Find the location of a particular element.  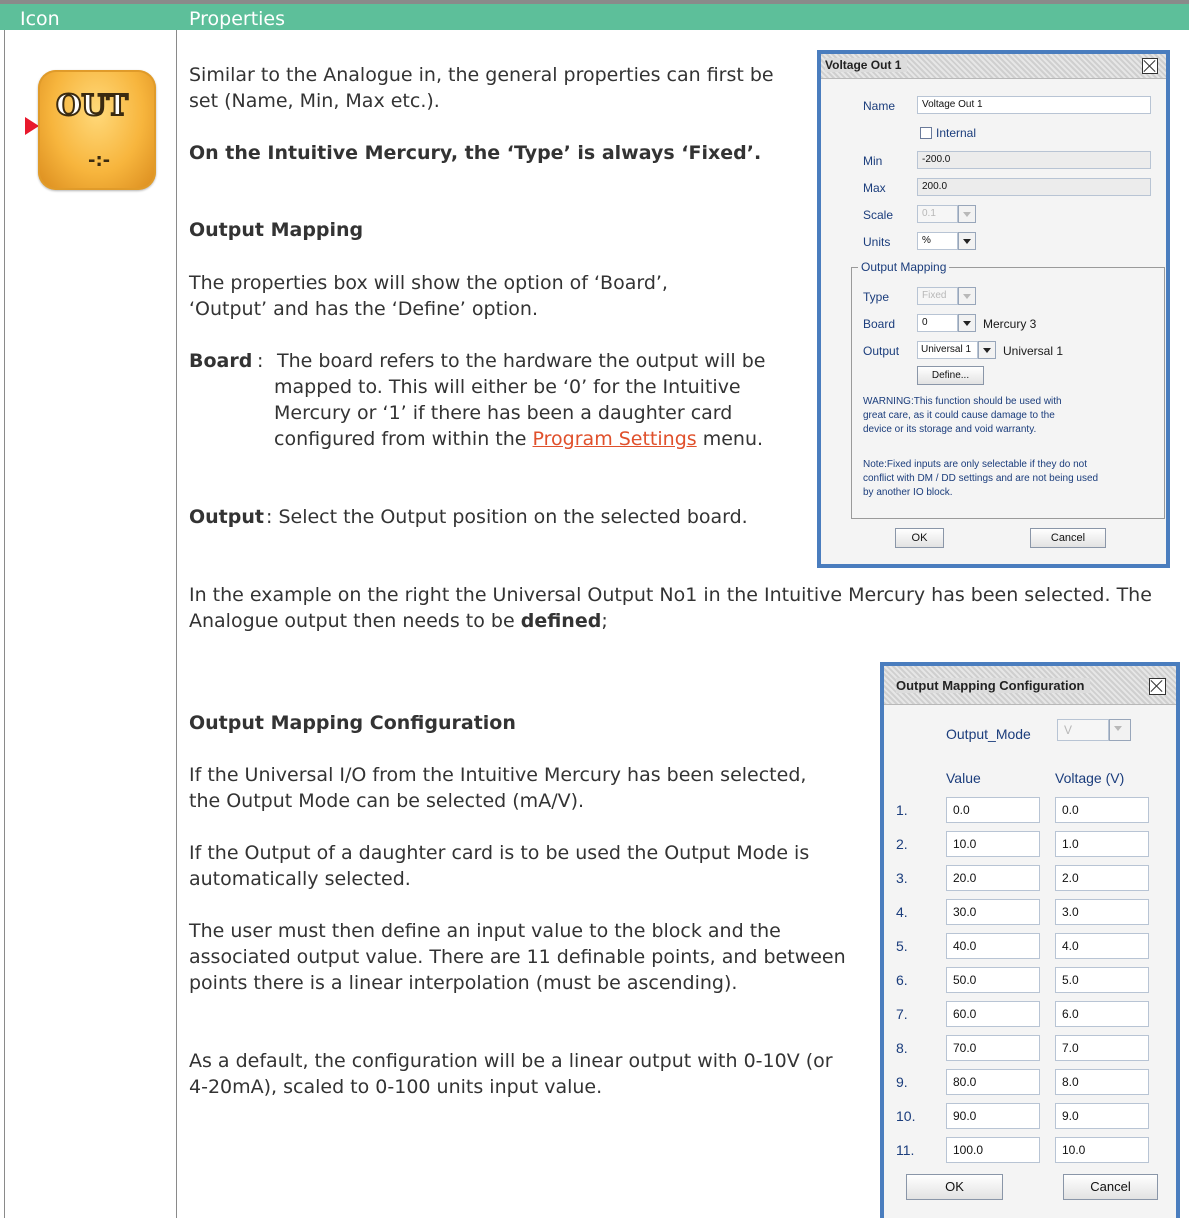

scale-dropdown-icon is located at coordinates (967, 214).